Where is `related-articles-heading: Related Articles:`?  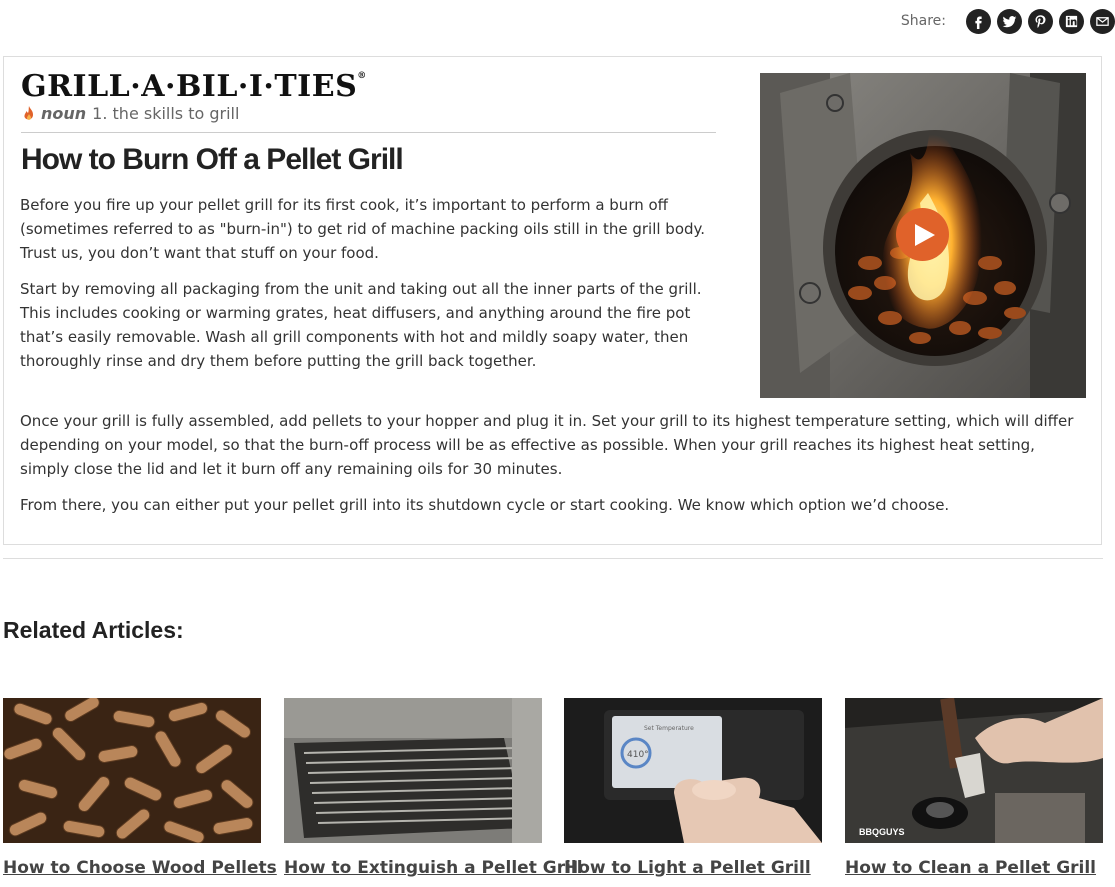
related-articles-heading: Related Articles: is located at coordinates (93, 630).